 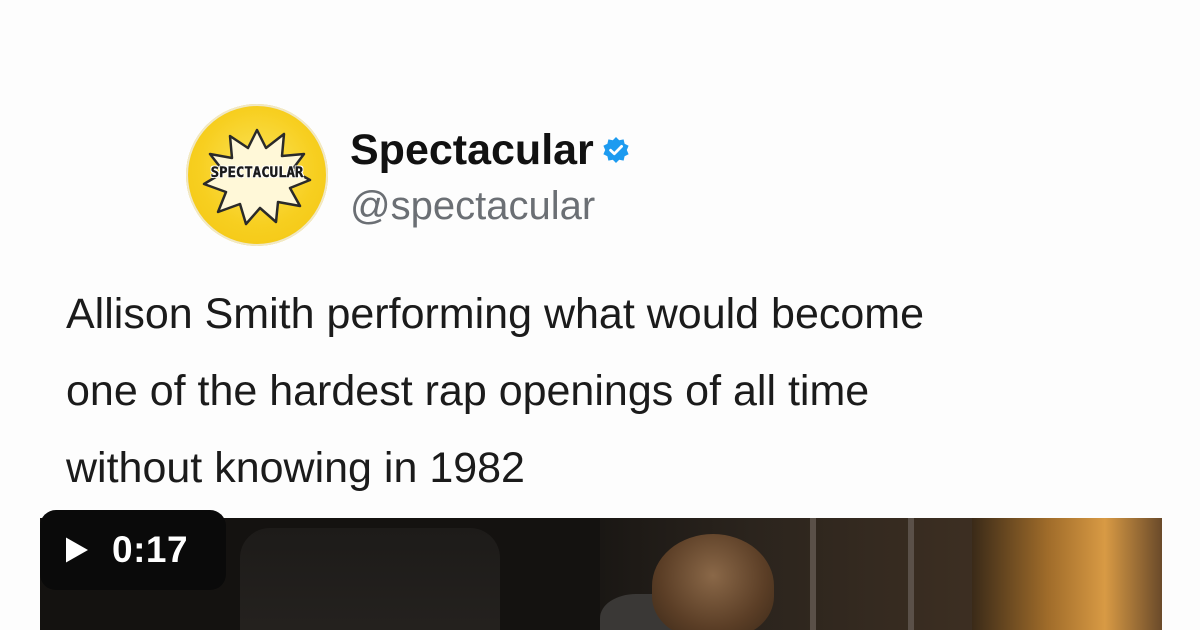 I want to click on name-row: Spectacular, so click(x=490, y=150).